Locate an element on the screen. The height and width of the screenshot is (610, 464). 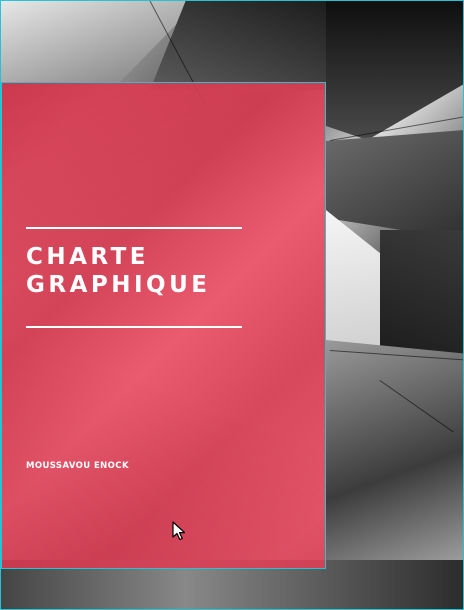
divider-top is located at coordinates (134, 228).